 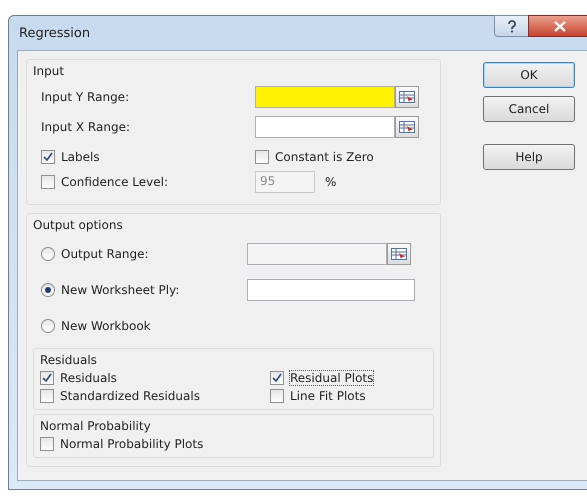 What do you see at coordinates (80, 157) in the screenshot?
I see `checkbox-label: Labels` at bounding box center [80, 157].